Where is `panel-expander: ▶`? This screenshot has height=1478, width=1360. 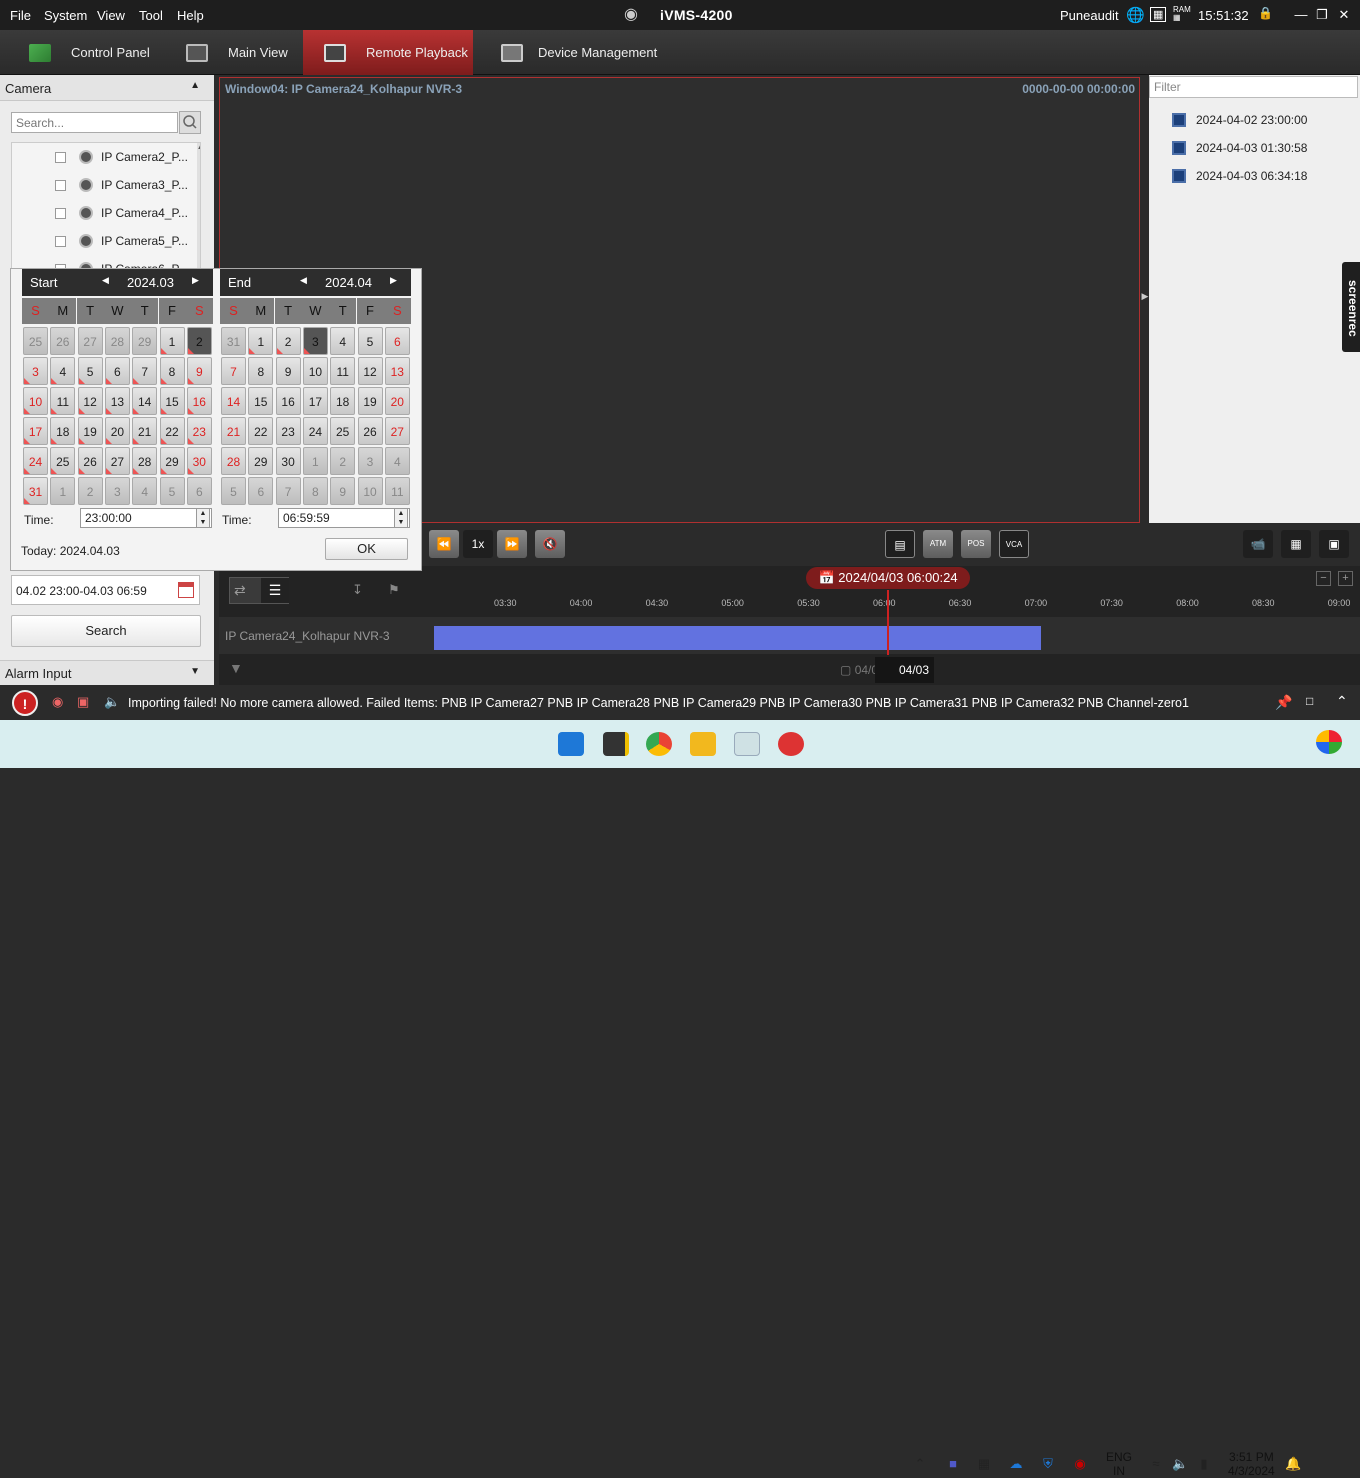
panel-expander: ▶ is located at coordinates (1145, 300).